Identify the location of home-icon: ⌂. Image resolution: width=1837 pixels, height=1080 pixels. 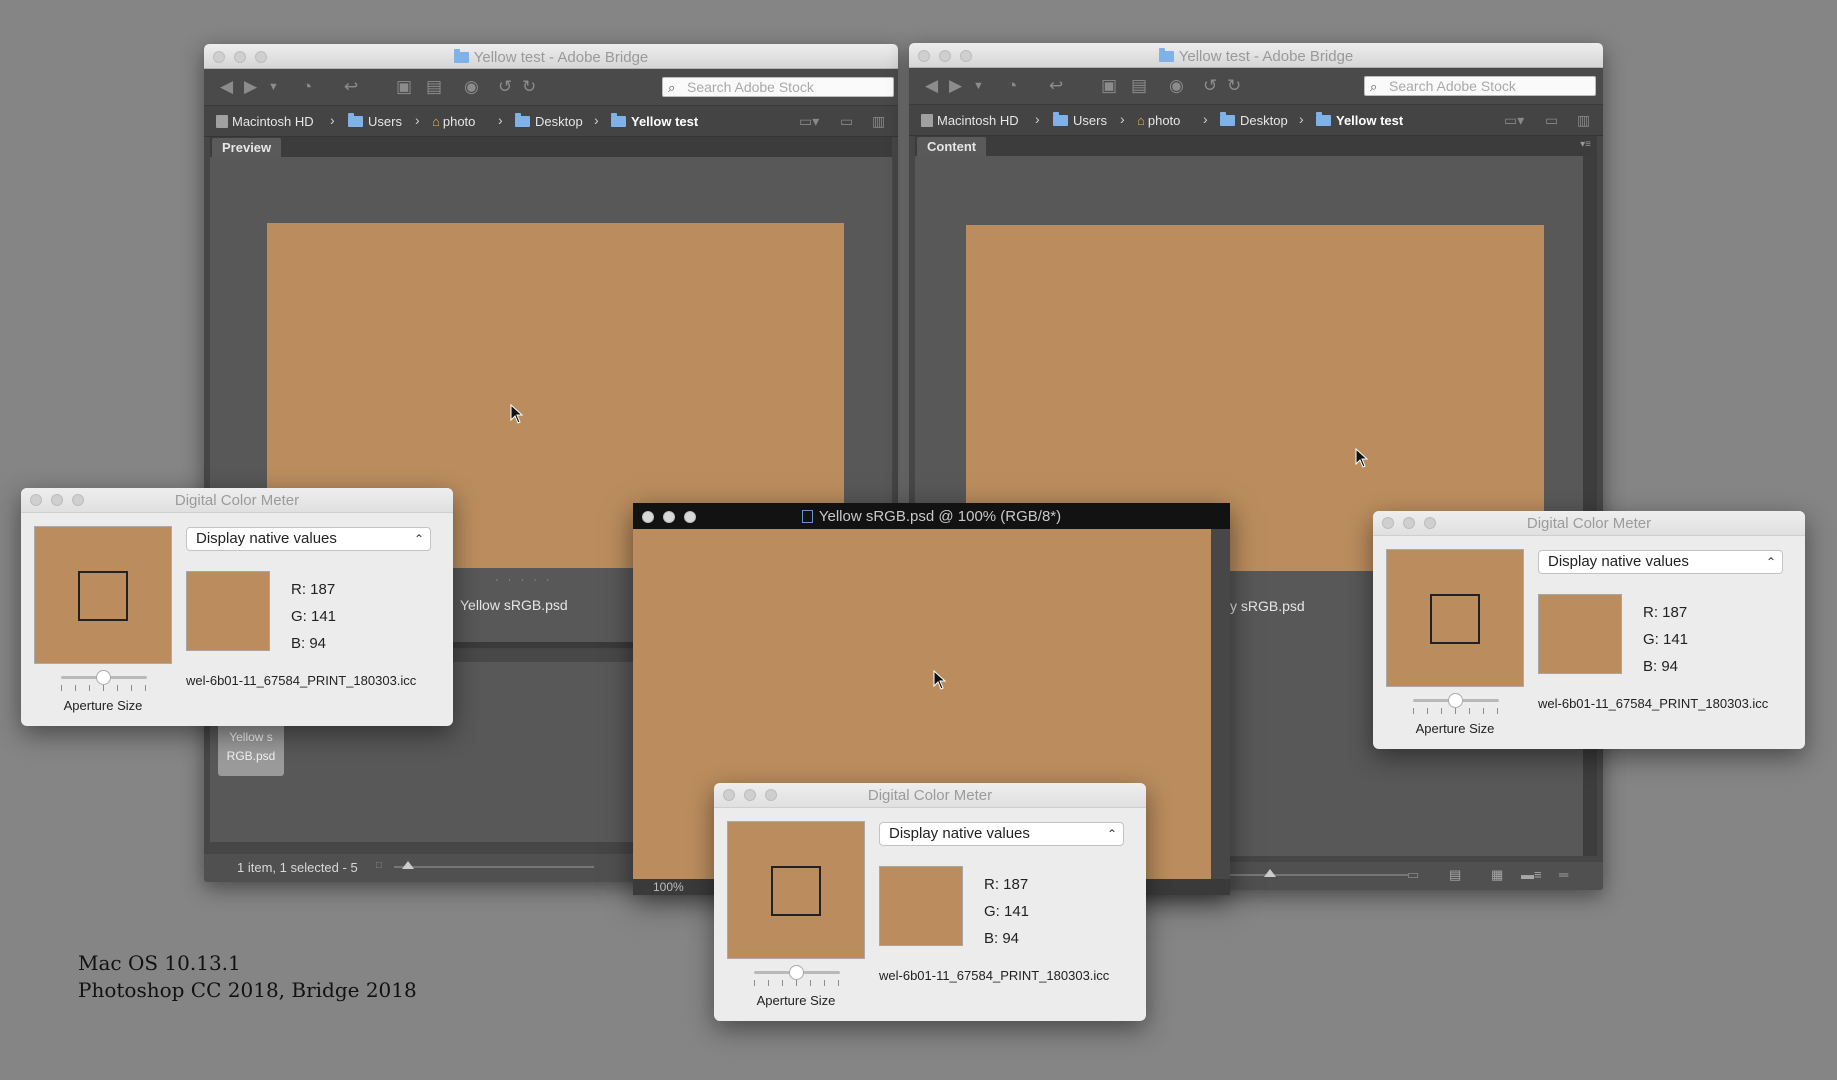
(1141, 120).